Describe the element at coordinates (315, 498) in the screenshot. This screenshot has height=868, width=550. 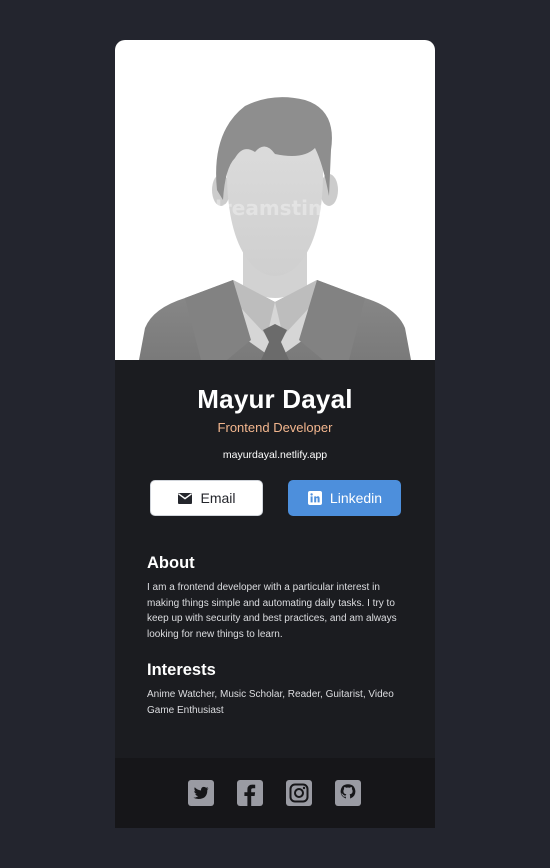
I see `linkedin-icon` at that location.